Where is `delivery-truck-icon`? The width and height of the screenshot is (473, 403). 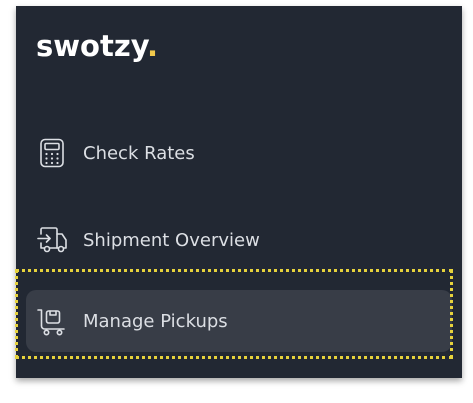 delivery-truck-icon is located at coordinates (52, 240).